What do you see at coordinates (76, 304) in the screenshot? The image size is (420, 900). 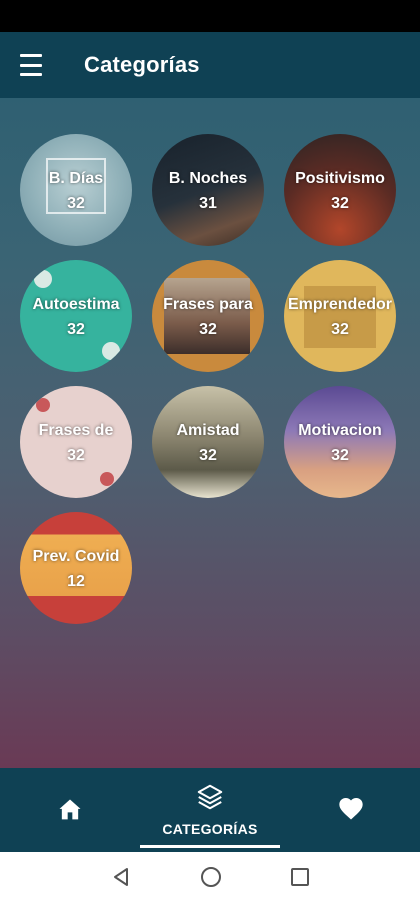 I see `category-name: Autoestima` at bounding box center [76, 304].